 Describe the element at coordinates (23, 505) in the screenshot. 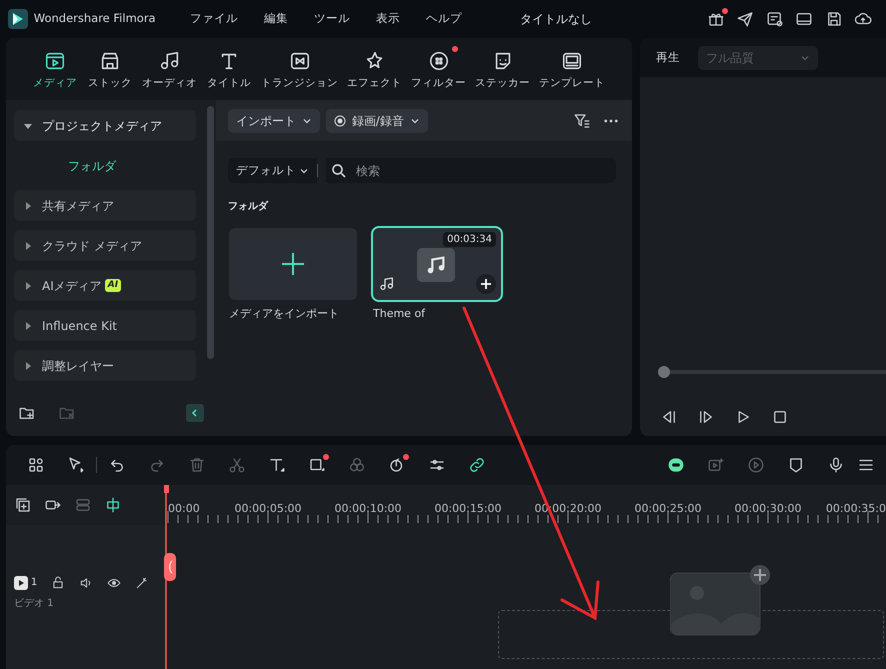

I see `add-track-icon` at that location.